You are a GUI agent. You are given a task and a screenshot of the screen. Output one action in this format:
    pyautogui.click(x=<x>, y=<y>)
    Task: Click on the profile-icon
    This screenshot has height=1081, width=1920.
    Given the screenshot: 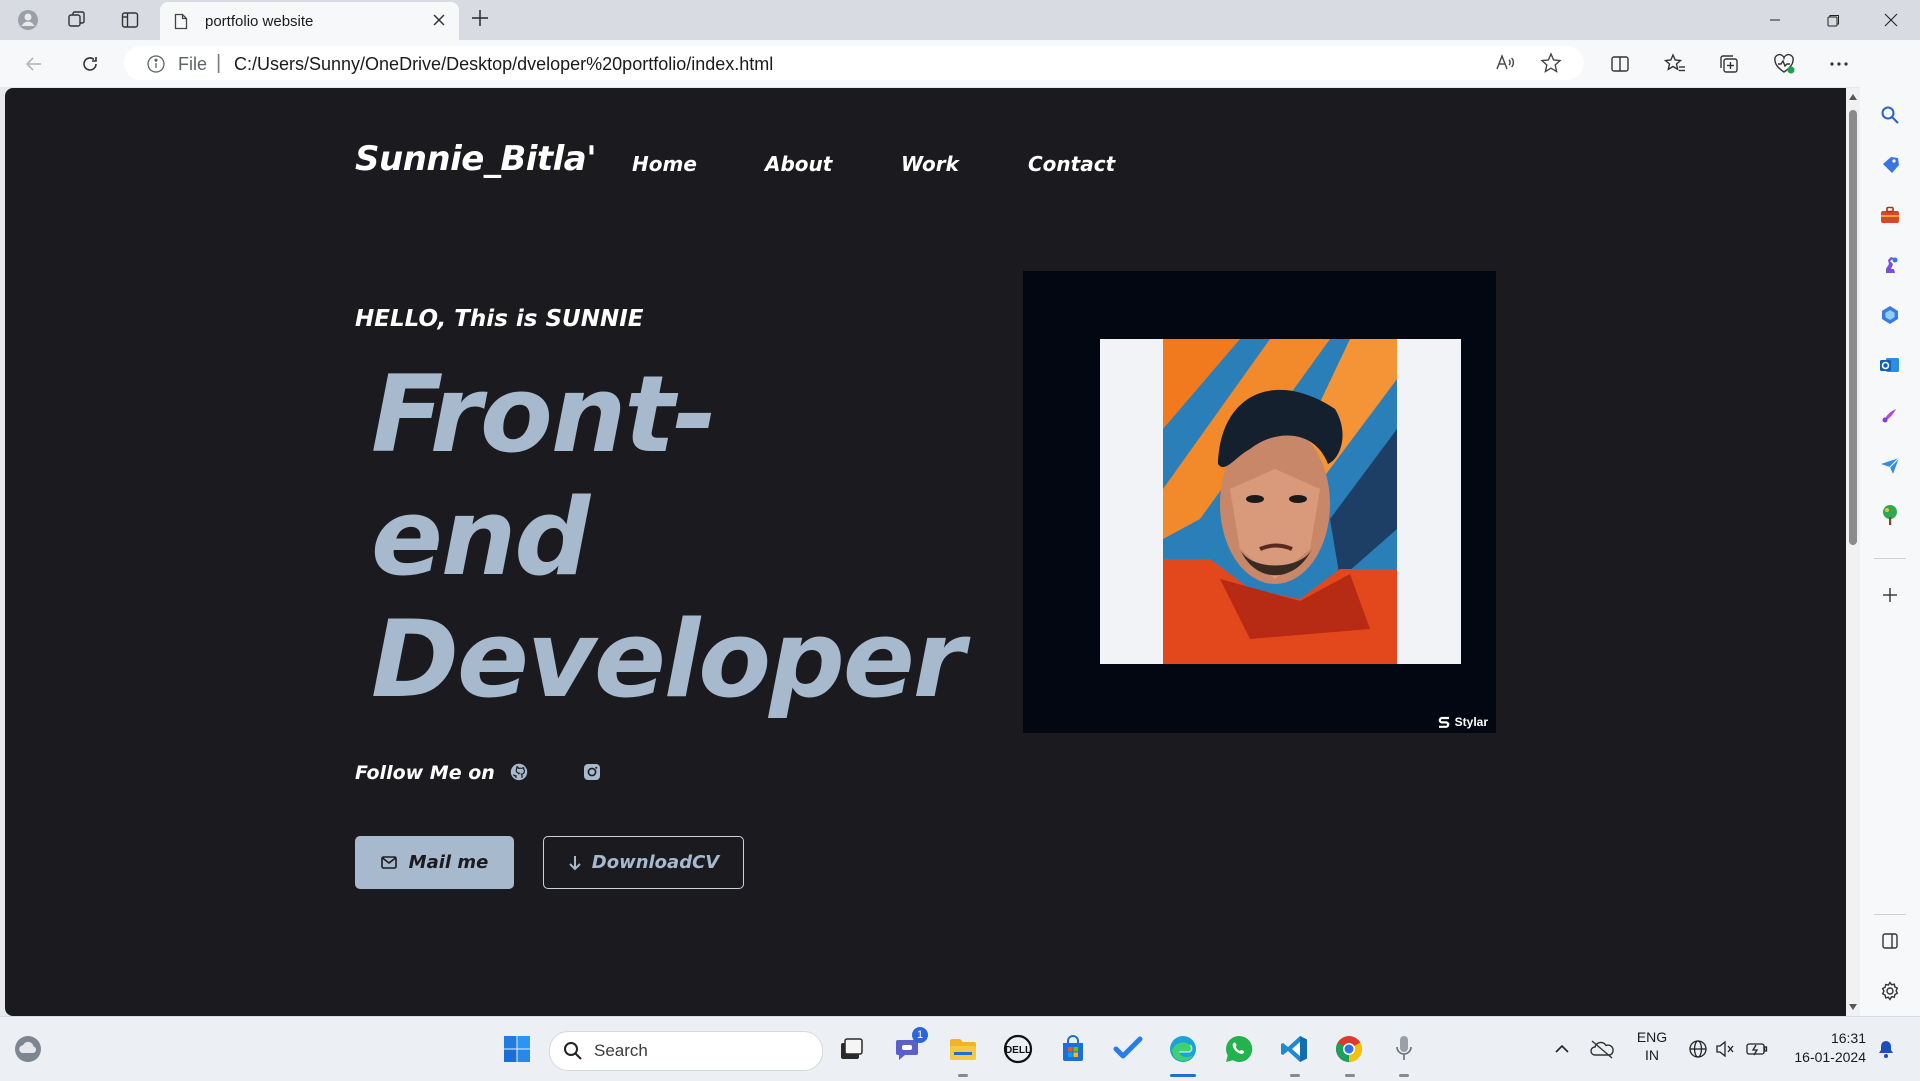 What is the action you would take?
    pyautogui.click(x=28, y=20)
    